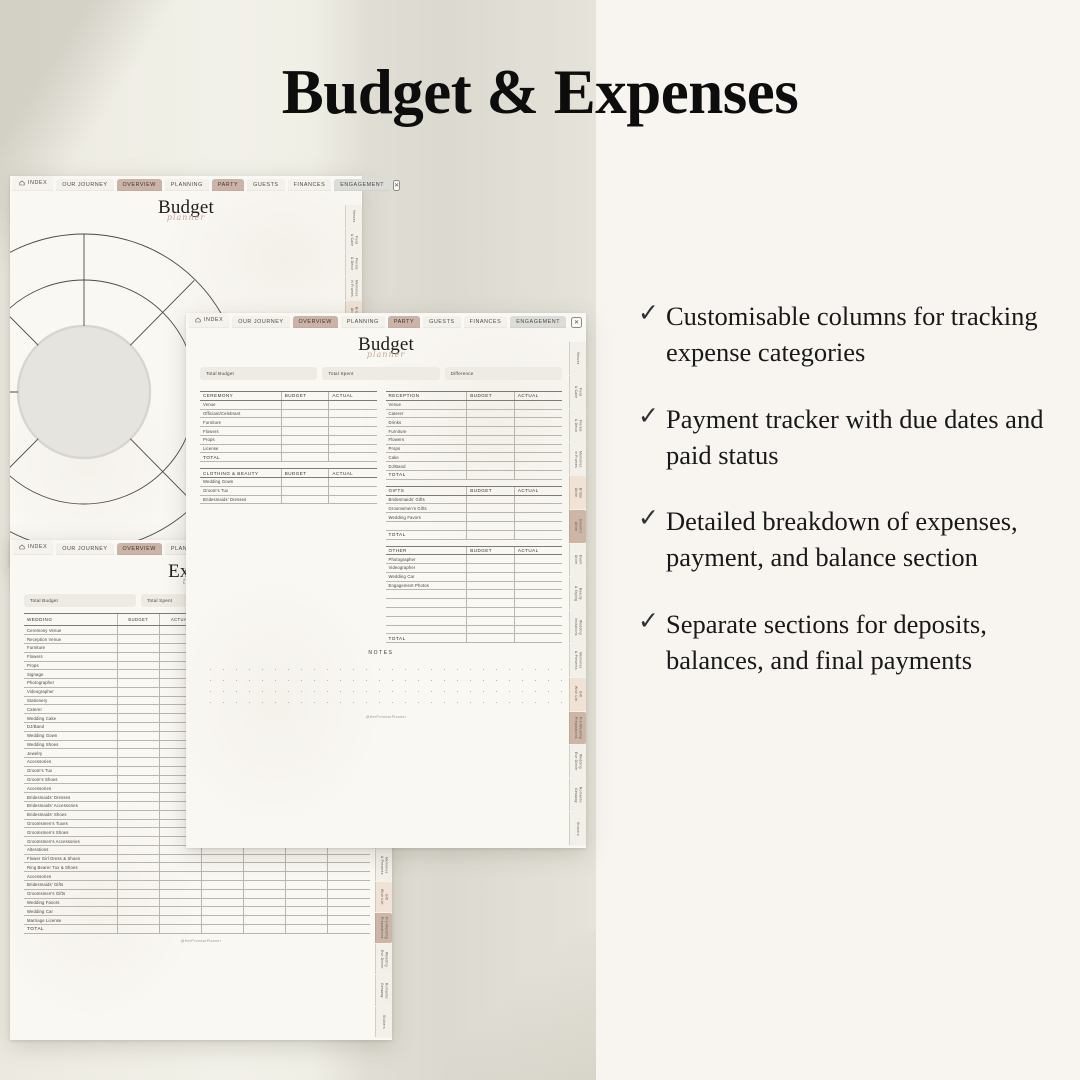 This screenshot has height=1080, width=1080. Describe the element at coordinates (85, 549) in the screenshot. I see `tab-our-journey: OUR JOURNEY` at that location.